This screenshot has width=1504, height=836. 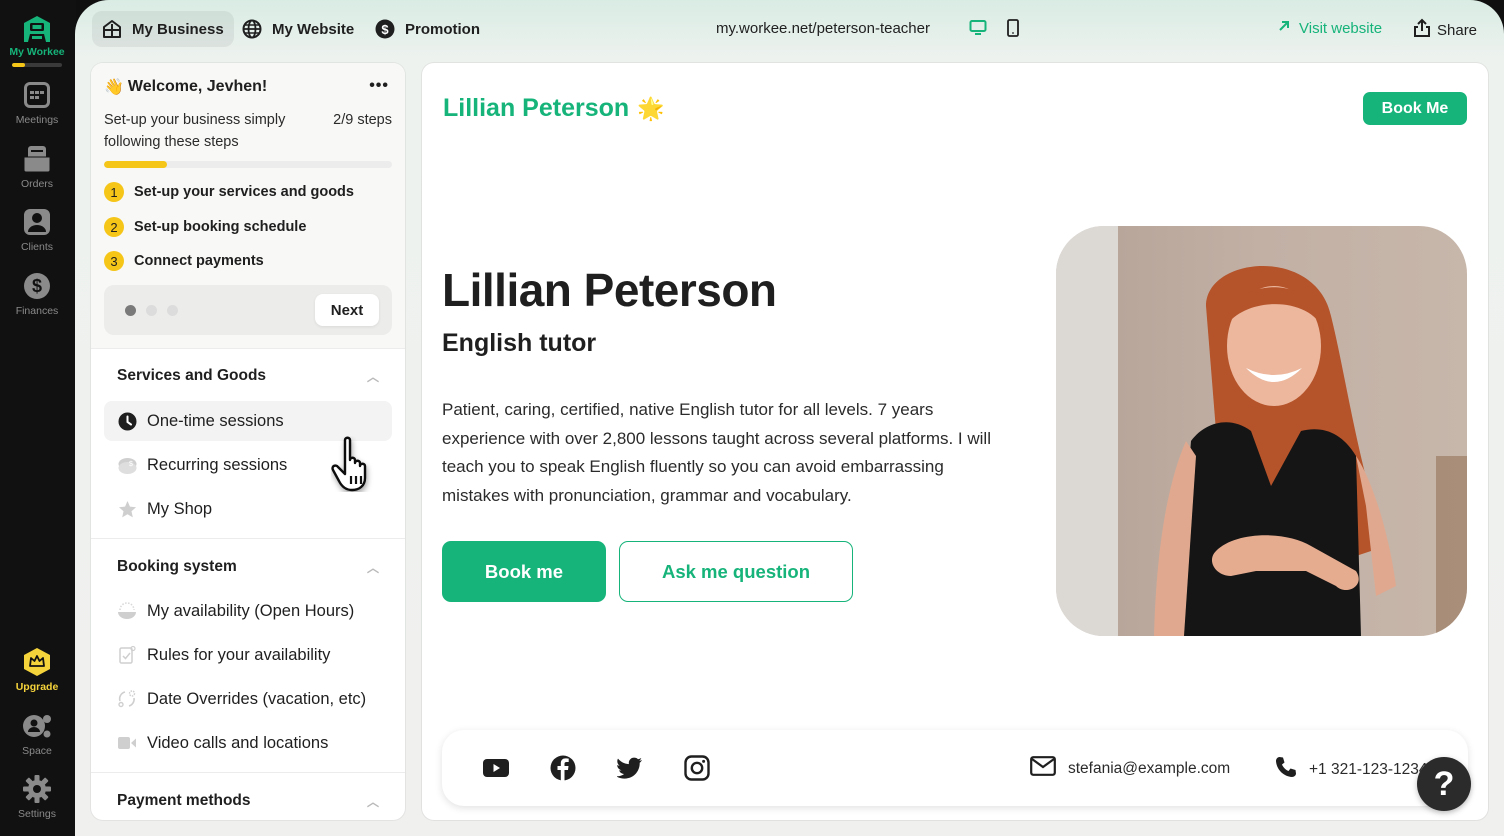 What do you see at coordinates (112, 29) in the screenshot?
I see `house-icon` at bounding box center [112, 29].